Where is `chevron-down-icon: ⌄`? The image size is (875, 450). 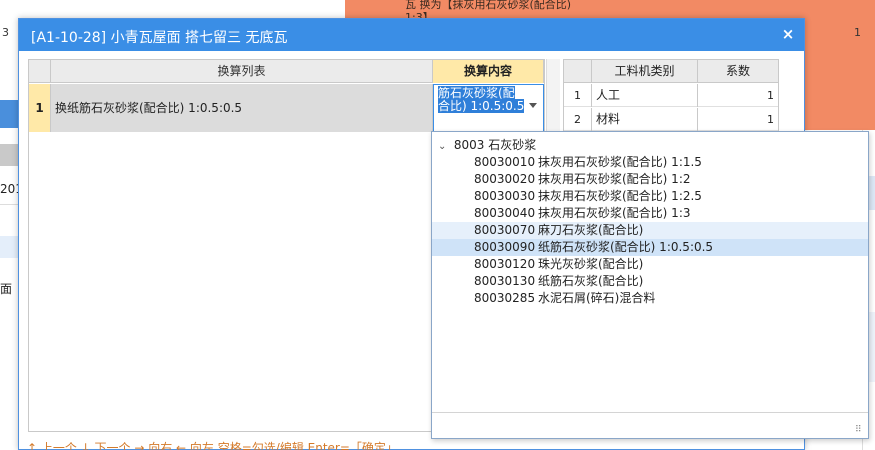 chevron-down-icon: ⌄ is located at coordinates (444, 146).